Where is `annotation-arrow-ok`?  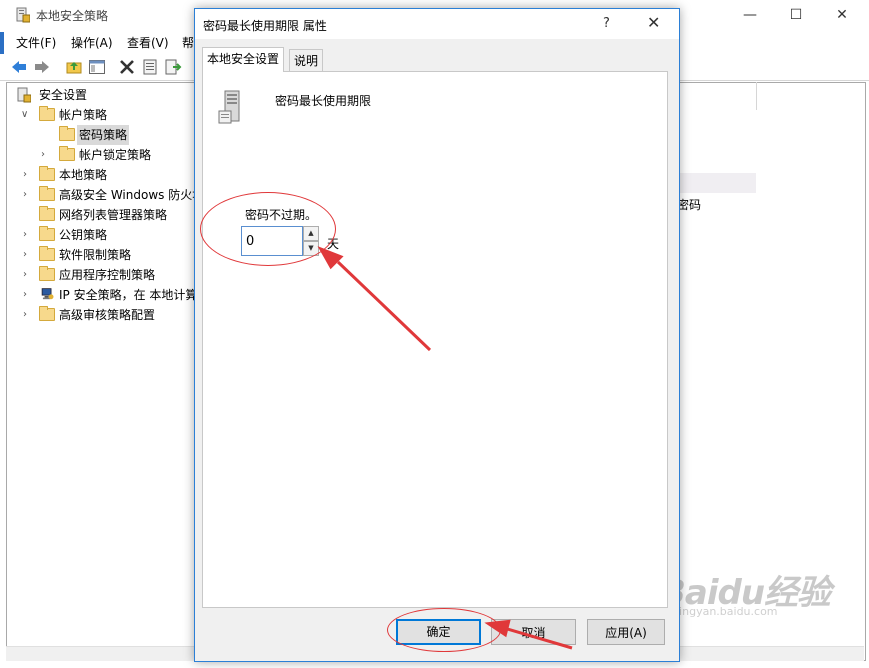 annotation-arrow-ok is located at coordinates (538, 638).